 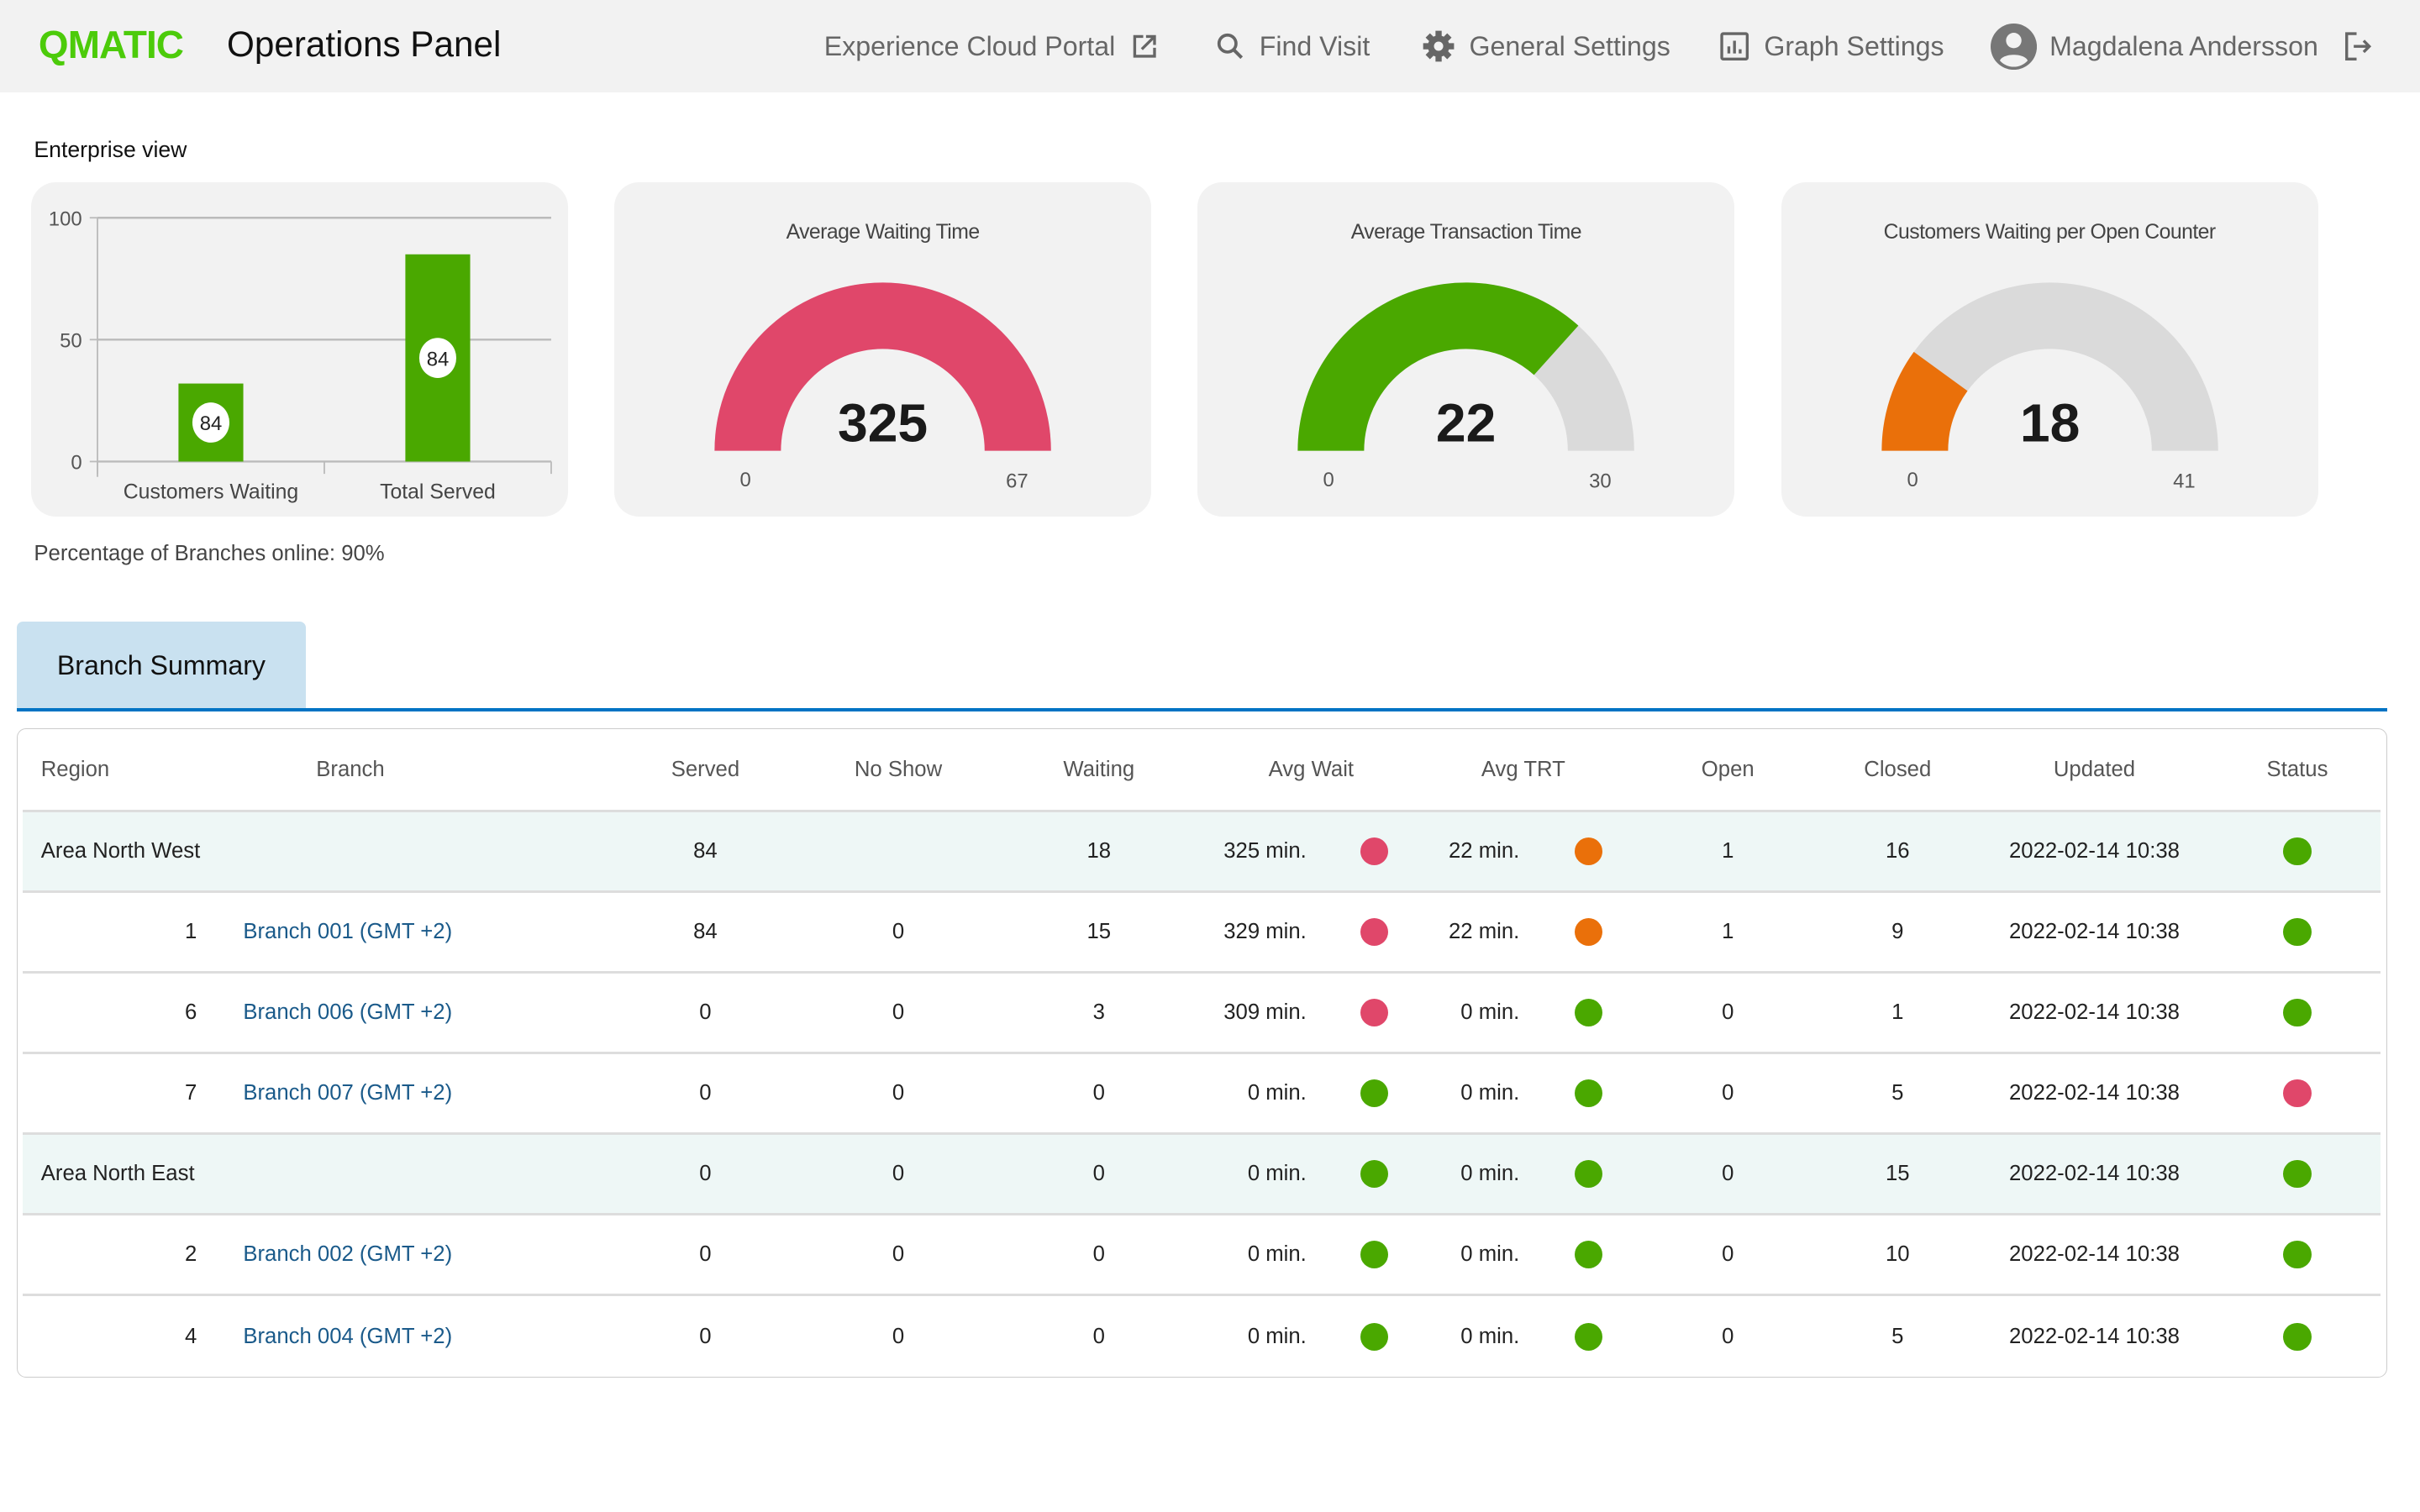 I want to click on nav-label: General Settings, so click(x=1569, y=45).